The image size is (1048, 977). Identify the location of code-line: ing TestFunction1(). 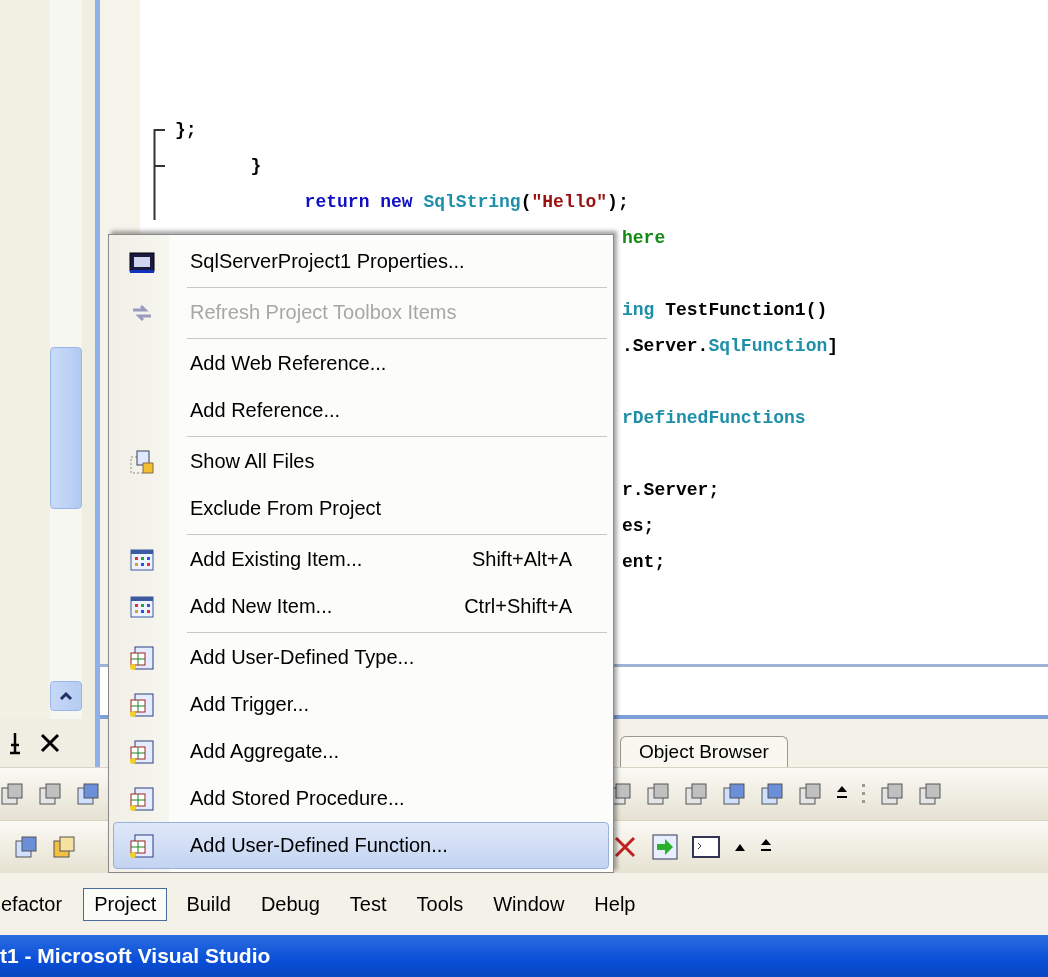
(725, 310).